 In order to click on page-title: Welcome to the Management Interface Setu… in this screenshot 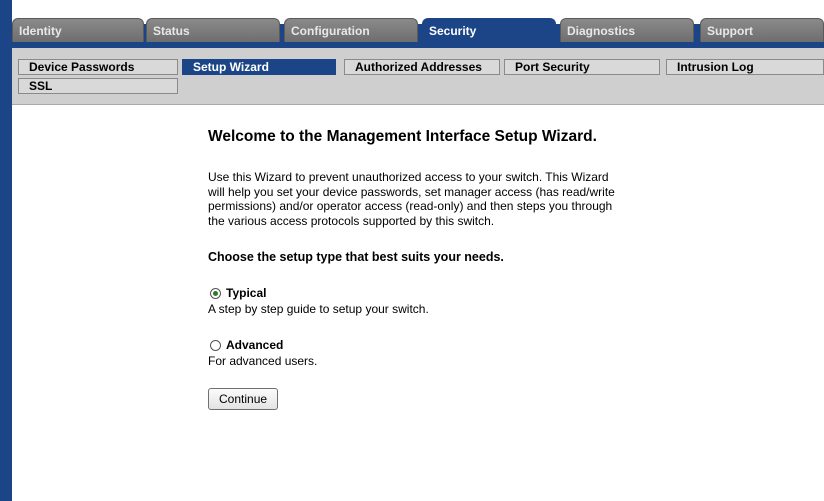, I will do `click(402, 136)`.